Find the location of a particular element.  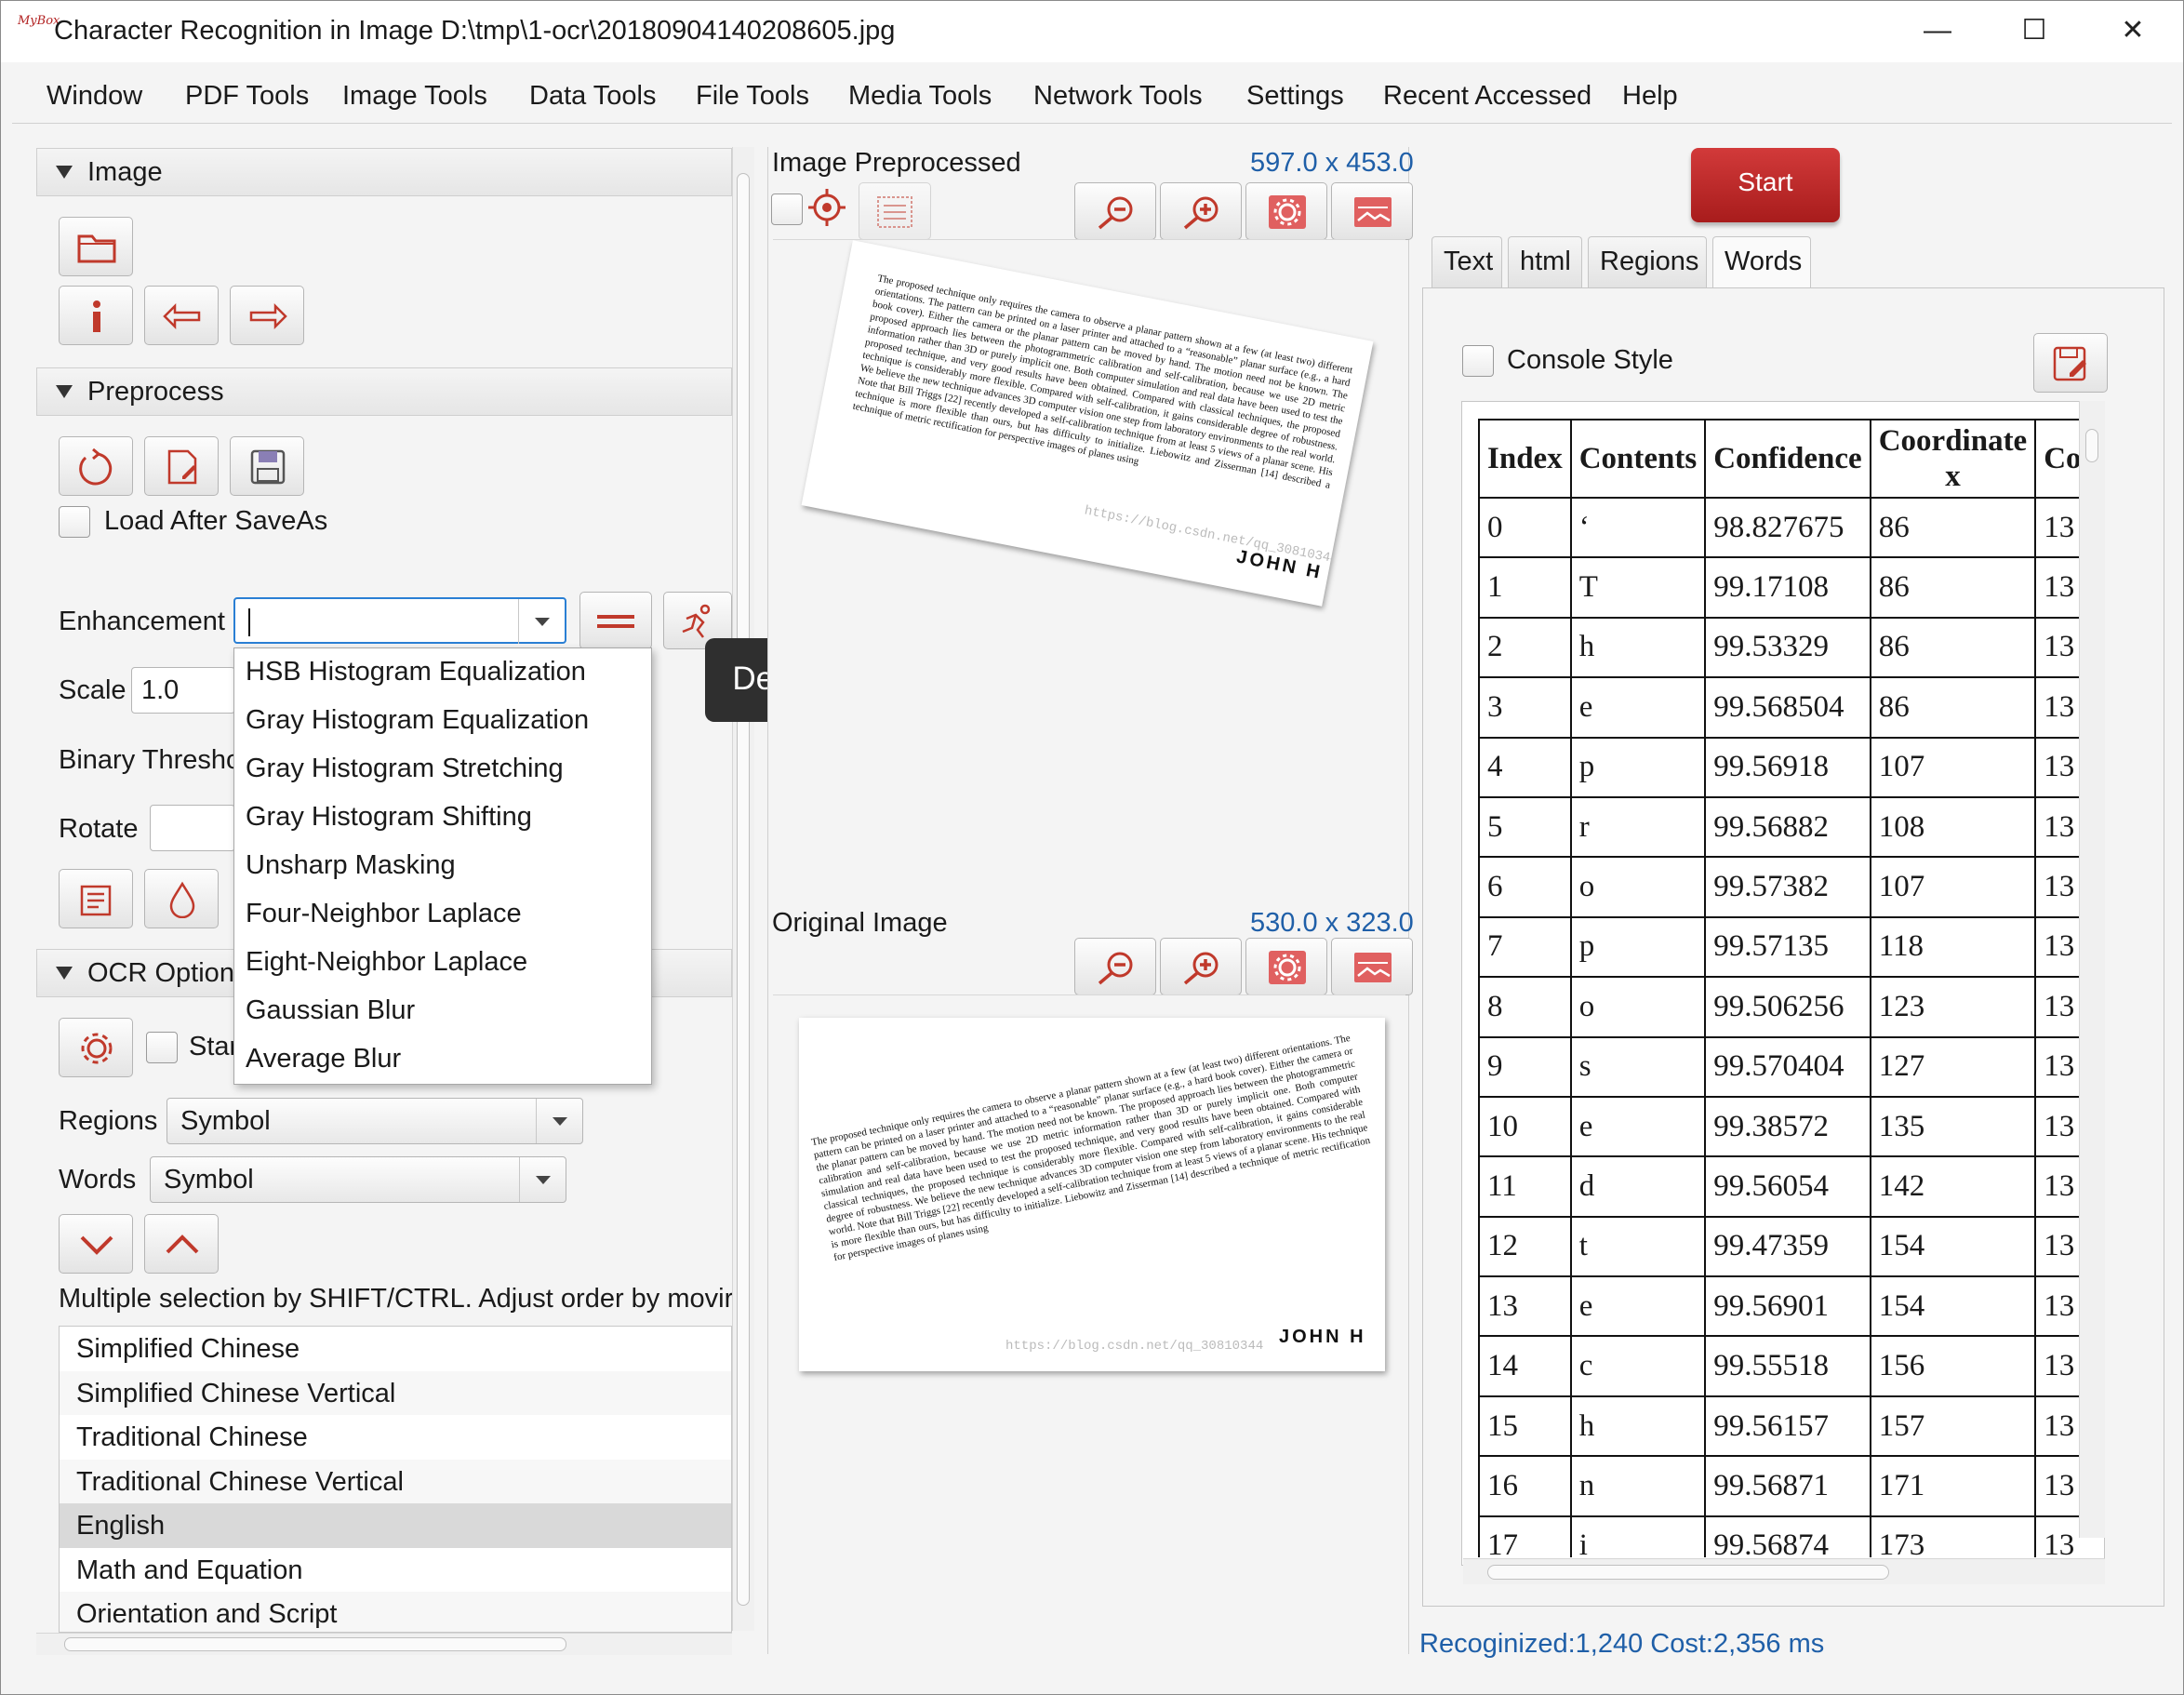

menu-network-tools: Network Tools is located at coordinates (1118, 96).